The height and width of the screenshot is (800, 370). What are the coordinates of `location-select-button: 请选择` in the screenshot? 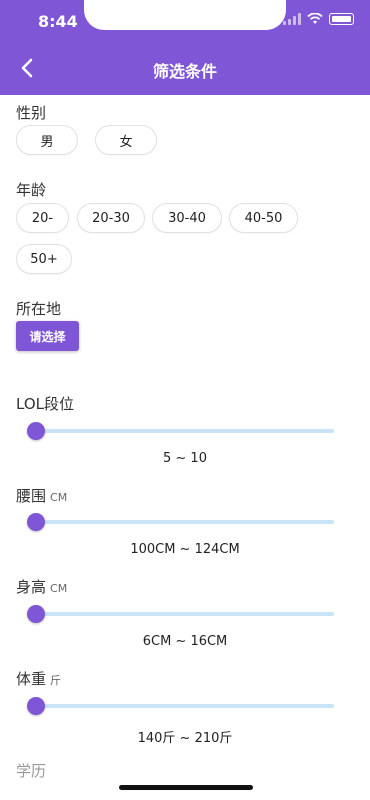 It's located at (47, 336).